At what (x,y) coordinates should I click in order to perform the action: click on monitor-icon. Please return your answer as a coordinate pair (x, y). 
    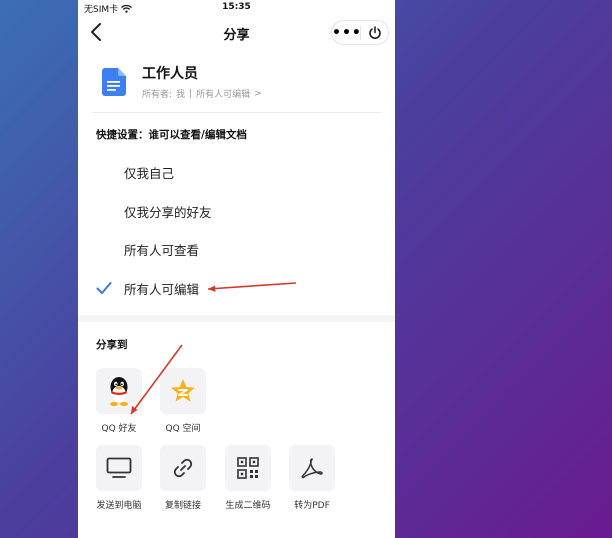
    Looking at the image, I should click on (119, 467).